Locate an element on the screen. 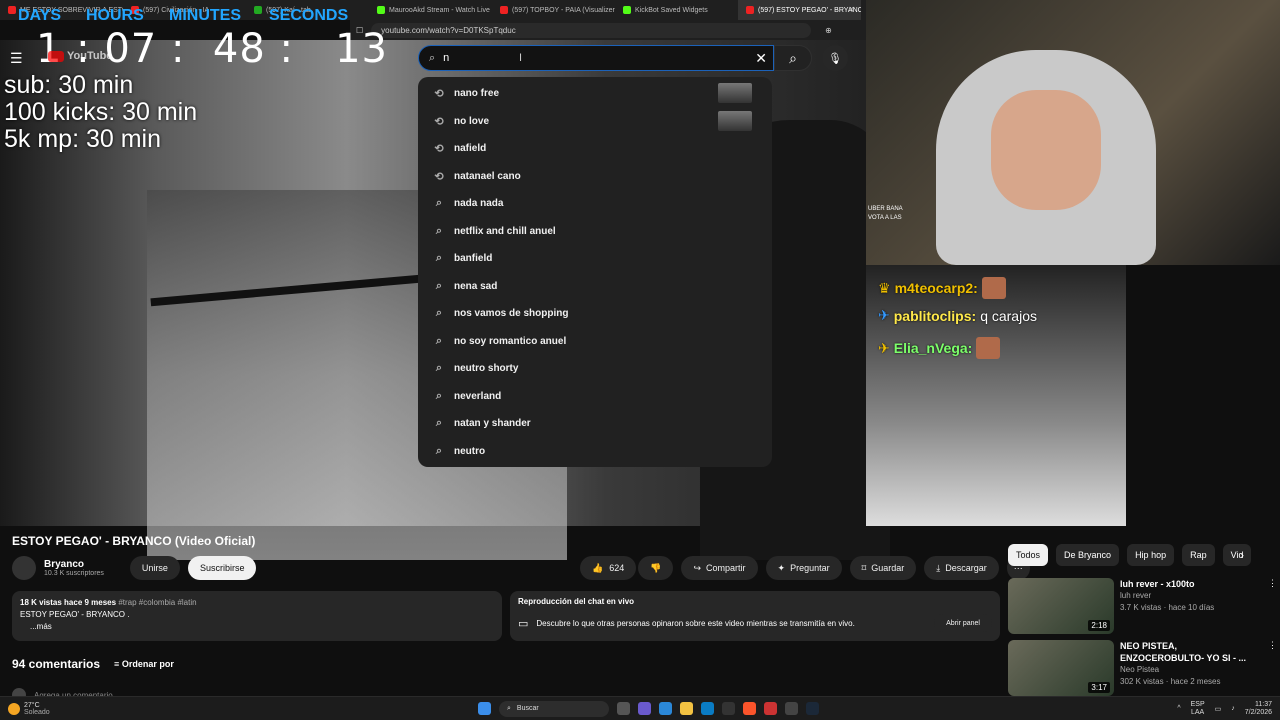  search-input: n is located at coordinates (599, 58).